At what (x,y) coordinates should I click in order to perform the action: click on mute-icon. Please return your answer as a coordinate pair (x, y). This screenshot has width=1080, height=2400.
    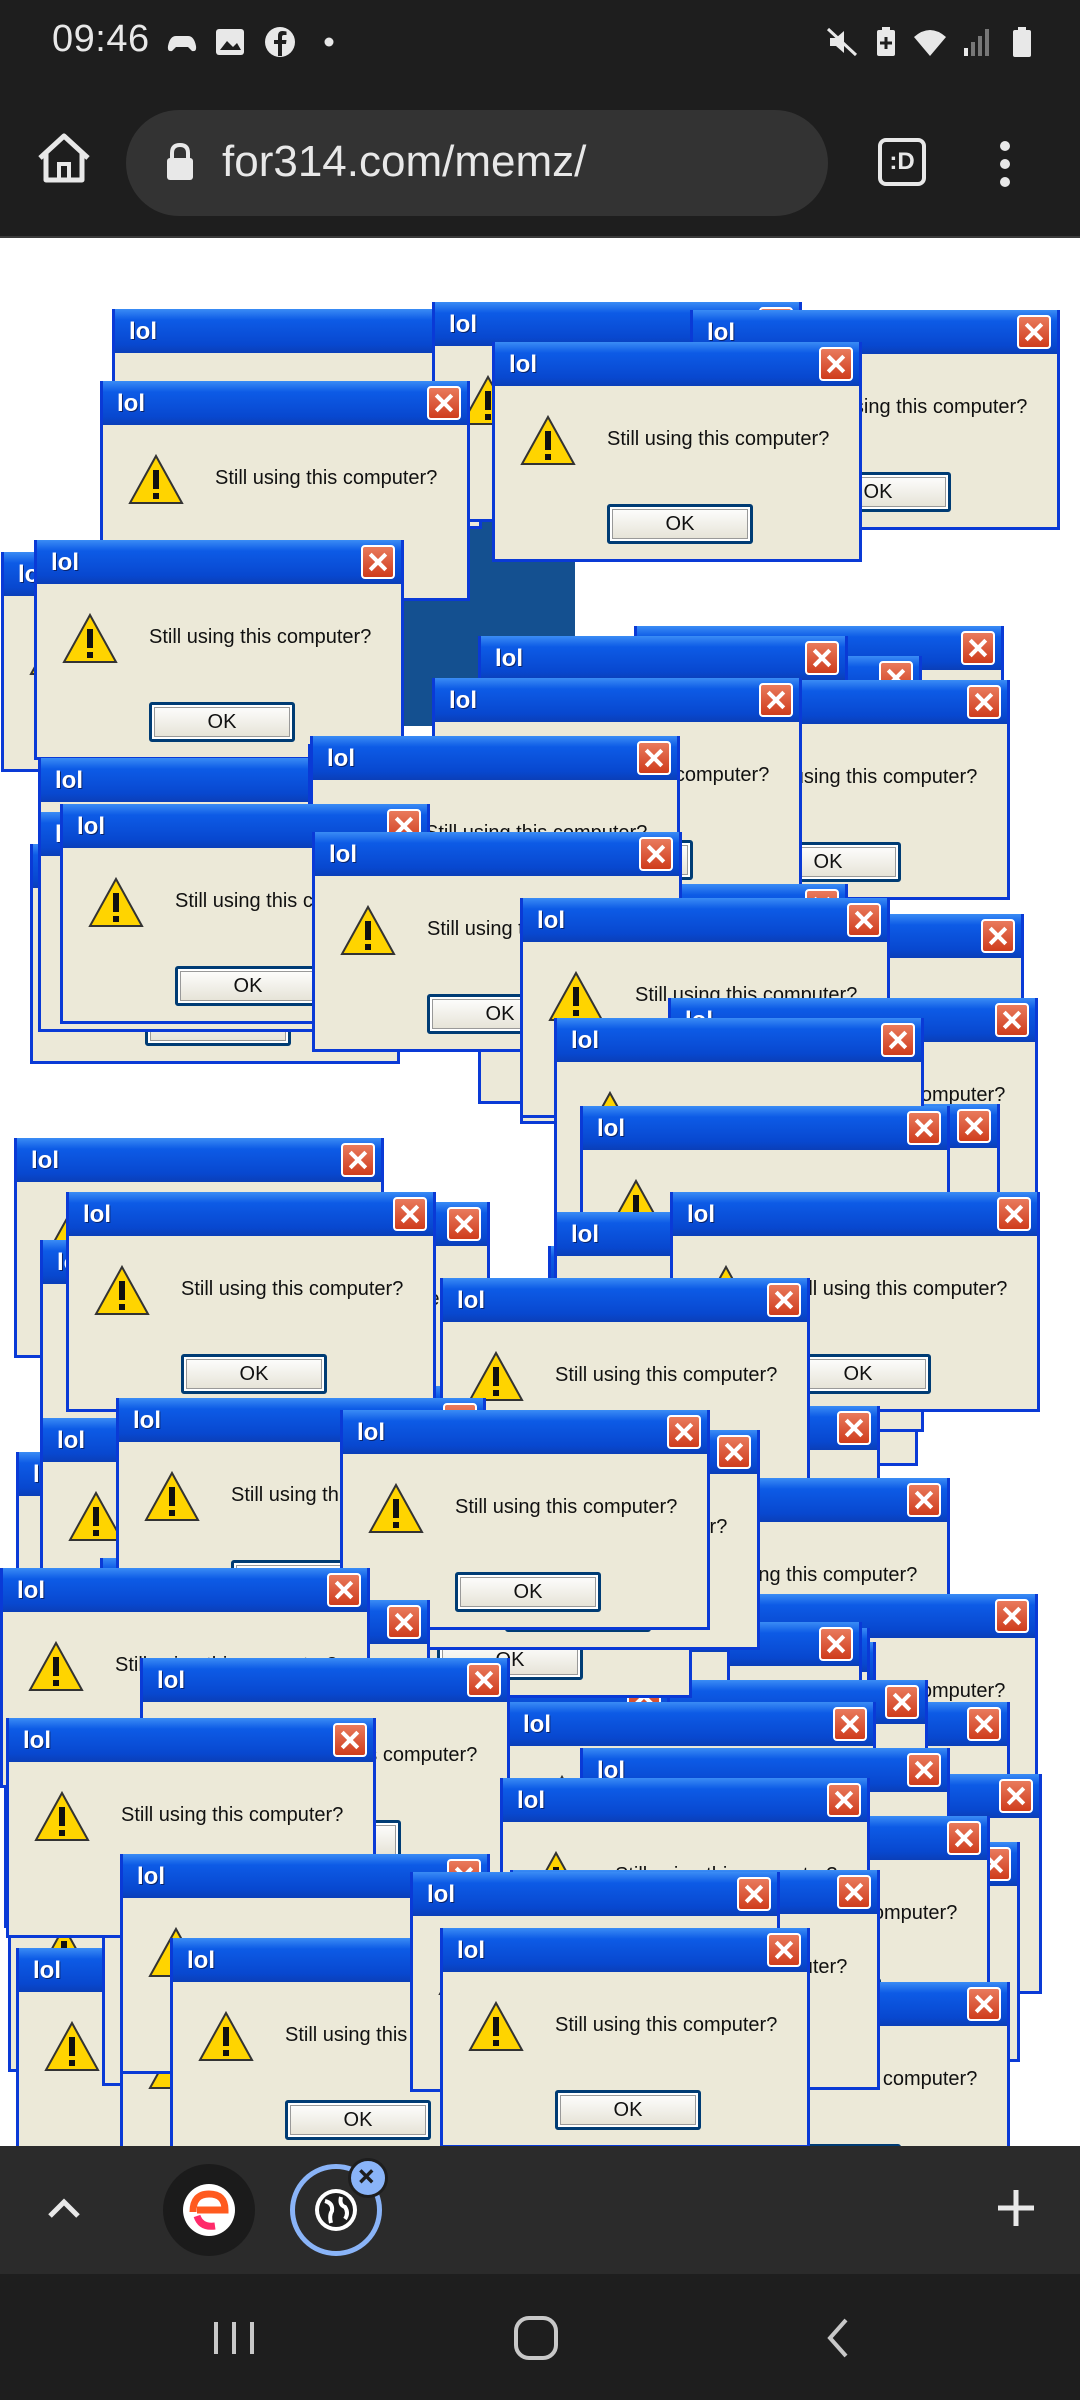
    Looking at the image, I should click on (842, 42).